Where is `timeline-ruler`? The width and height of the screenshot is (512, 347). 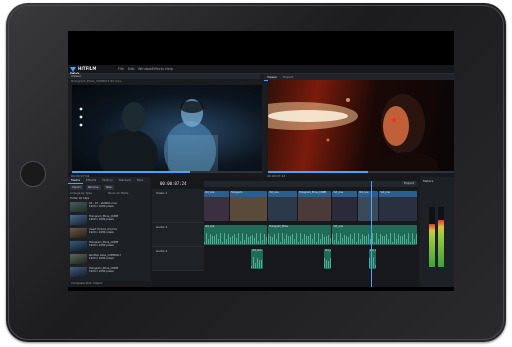
timeline-ruler is located at coordinates (311, 184).